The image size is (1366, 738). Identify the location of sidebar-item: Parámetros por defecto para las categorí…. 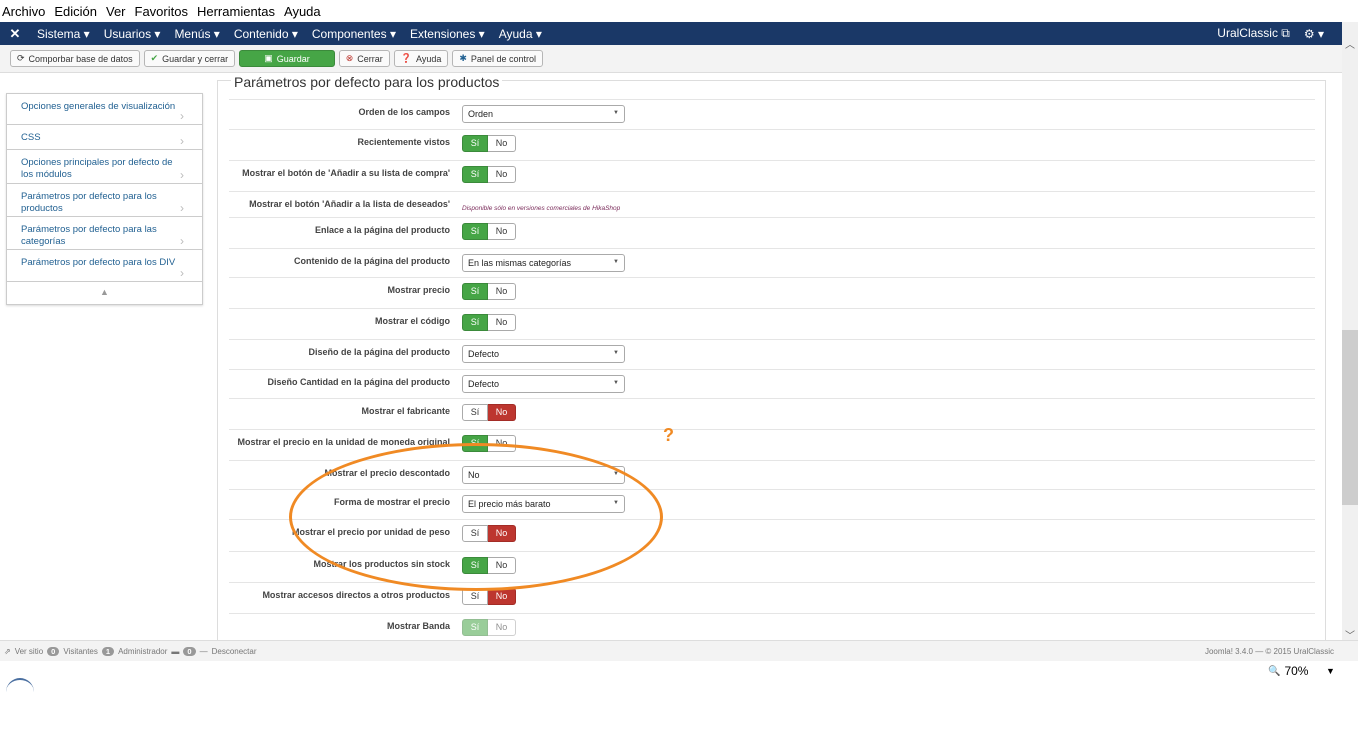
(104, 233).